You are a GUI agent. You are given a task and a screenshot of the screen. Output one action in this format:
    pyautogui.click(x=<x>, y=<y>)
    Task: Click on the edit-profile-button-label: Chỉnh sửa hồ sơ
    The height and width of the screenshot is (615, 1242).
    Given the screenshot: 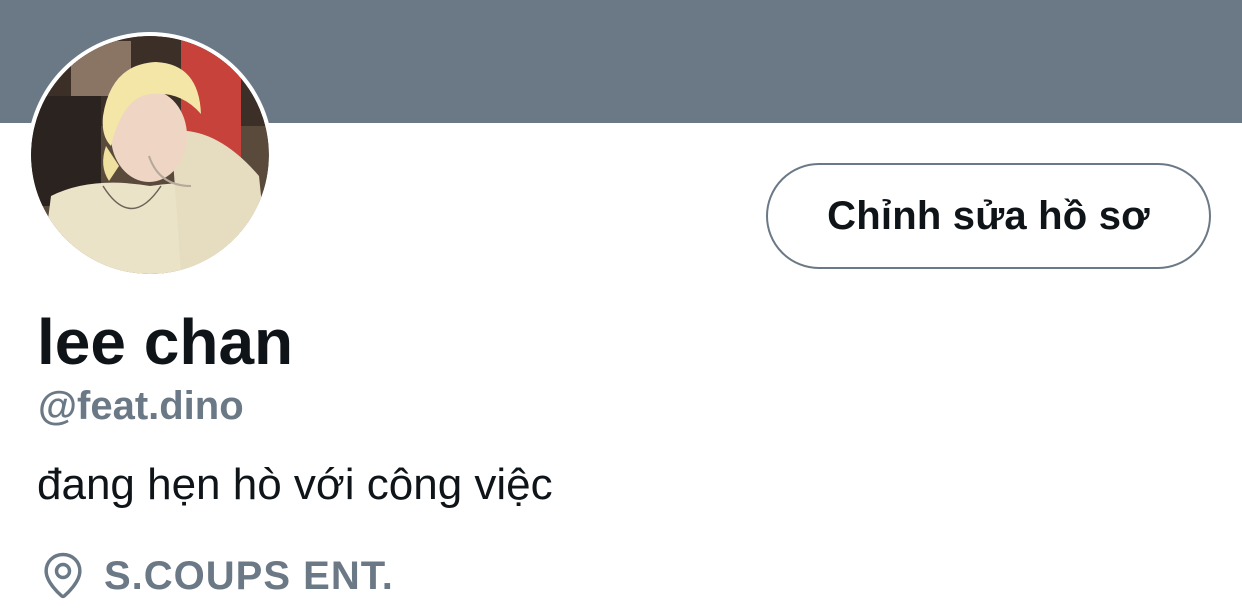 What is the action you would take?
    pyautogui.click(x=988, y=215)
    